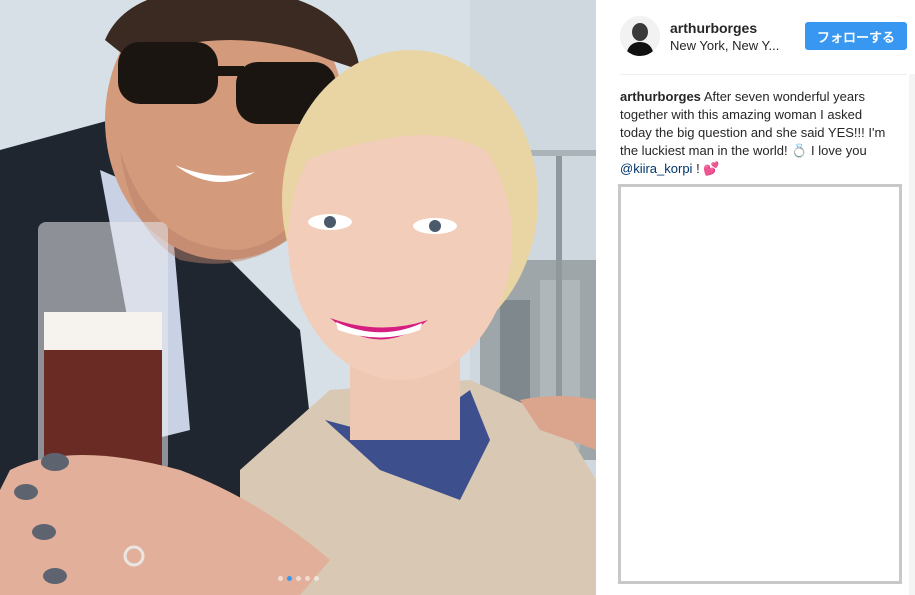  I want to click on scrollbar, so click(912, 334).